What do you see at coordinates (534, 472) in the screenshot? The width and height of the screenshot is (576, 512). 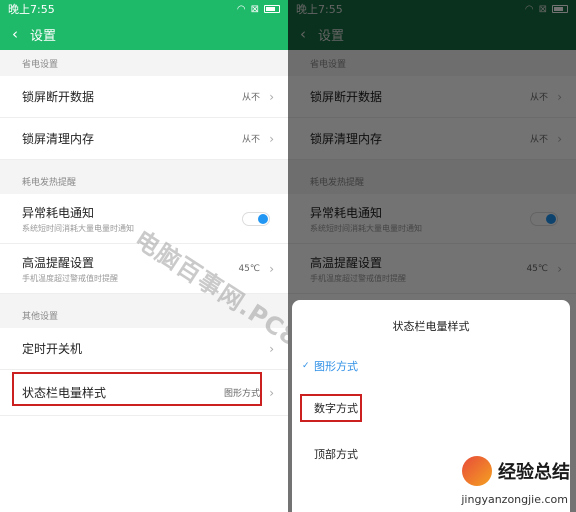 I see `site-name: 经验总结` at bounding box center [534, 472].